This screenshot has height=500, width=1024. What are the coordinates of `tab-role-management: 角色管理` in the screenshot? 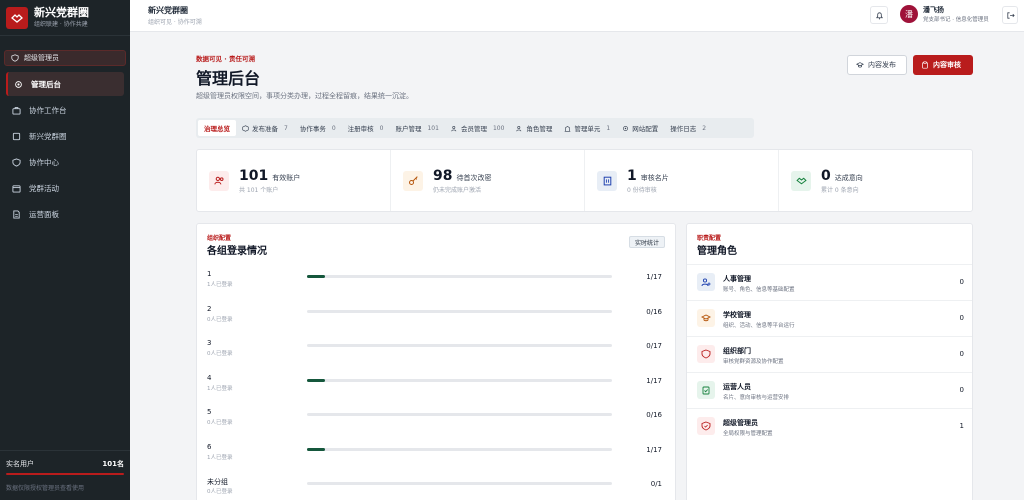 It's located at (534, 128).